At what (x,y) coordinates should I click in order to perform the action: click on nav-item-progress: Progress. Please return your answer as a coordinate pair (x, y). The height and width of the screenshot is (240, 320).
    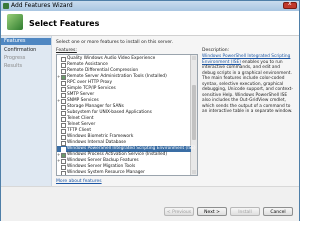
    Looking at the image, I should click on (15, 58).